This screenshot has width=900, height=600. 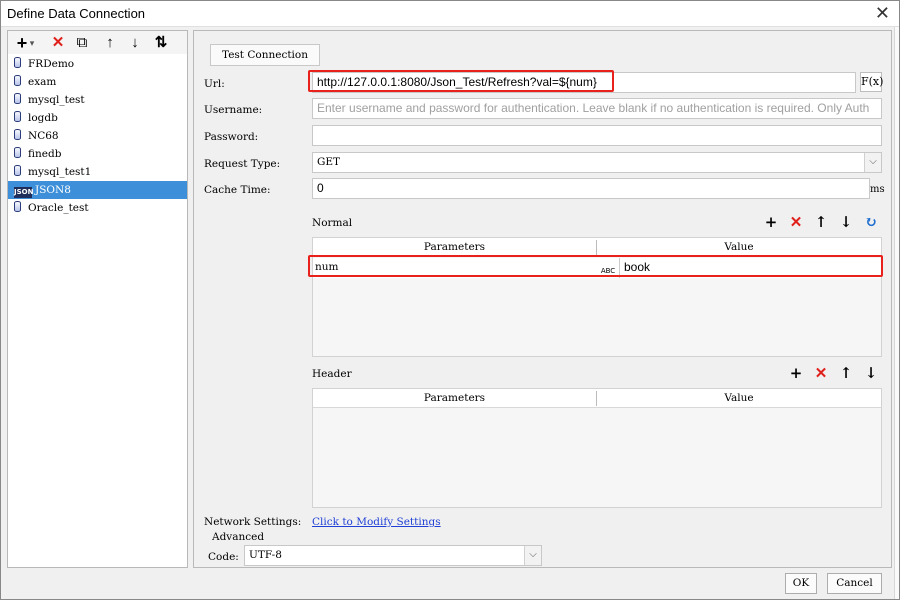 I want to click on network-settings-label: Network Settings:, so click(x=253, y=522).